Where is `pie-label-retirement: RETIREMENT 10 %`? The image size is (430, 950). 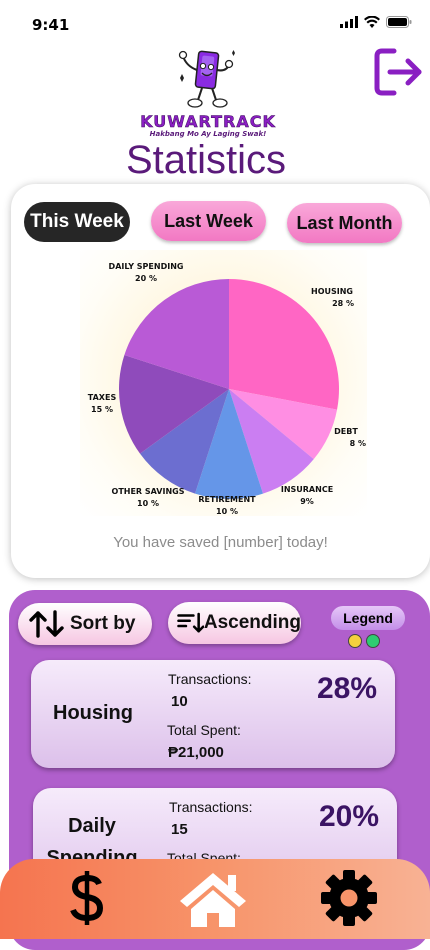 pie-label-retirement: RETIREMENT 10 % is located at coordinates (227, 505).